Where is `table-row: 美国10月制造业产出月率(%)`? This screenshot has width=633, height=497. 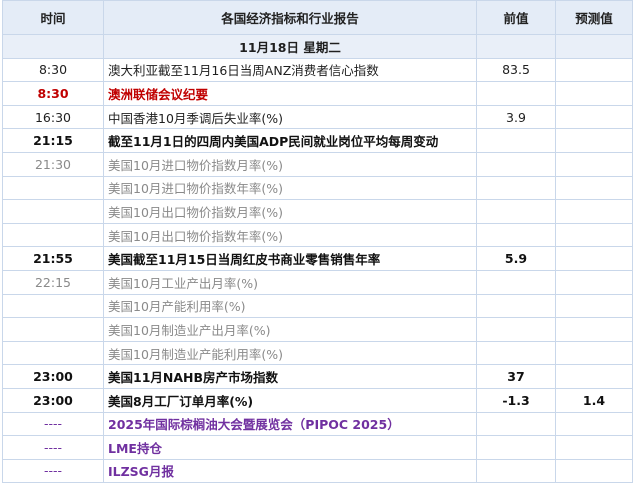
table-row: 美国10月制造业产出月率(%) is located at coordinates (317, 329).